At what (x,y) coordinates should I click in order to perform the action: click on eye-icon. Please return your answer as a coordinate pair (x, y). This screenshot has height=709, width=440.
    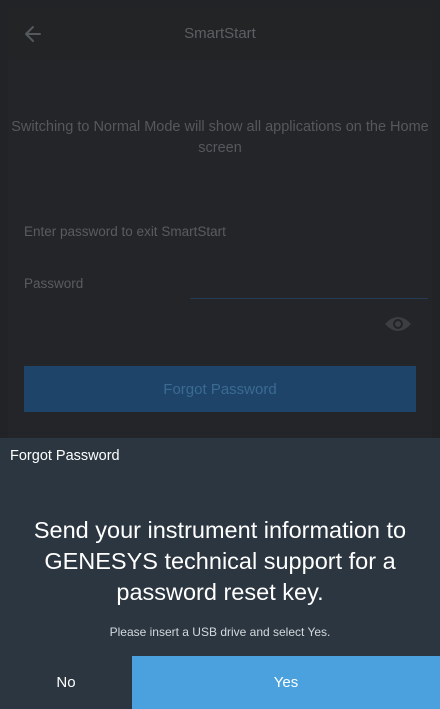
    Looking at the image, I should click on (398, 324).